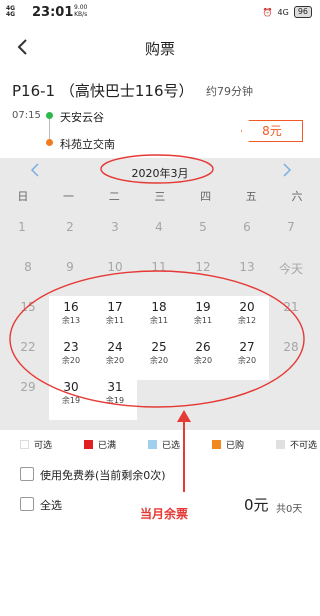 This screenshot has width=320, height=616. What do you see at coordinates (289, 509) in the screenshot?
I see `total-days: 共0天` at bounding box center [289, 509].